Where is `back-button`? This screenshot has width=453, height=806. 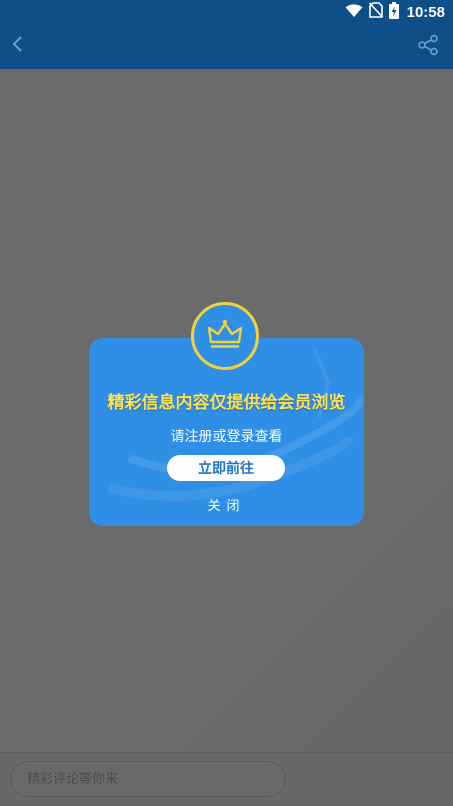
back-button is located at coordinates (18, 46).